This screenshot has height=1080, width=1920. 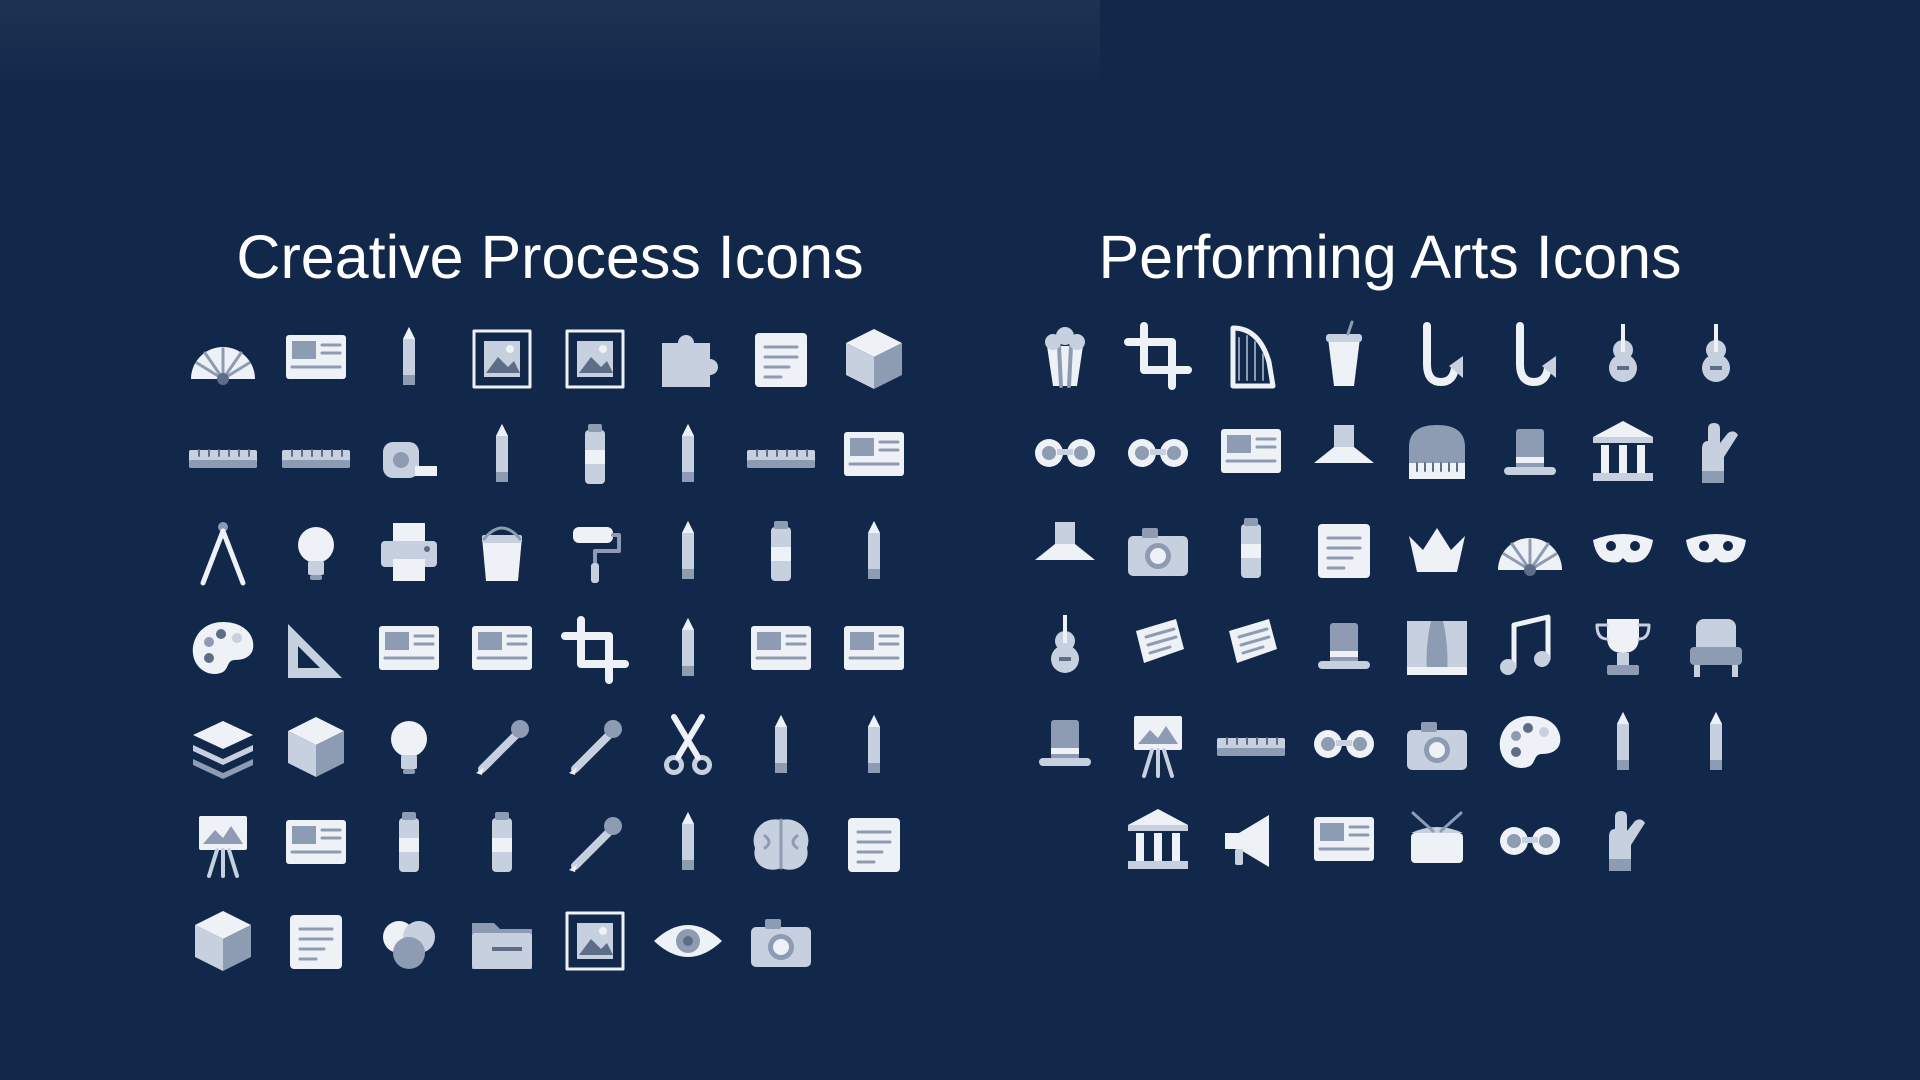 What do you see at coordinates (1715, 452) in the screenshot?
I see `clapping-hands-icon` at bounding box center [1715, 452].